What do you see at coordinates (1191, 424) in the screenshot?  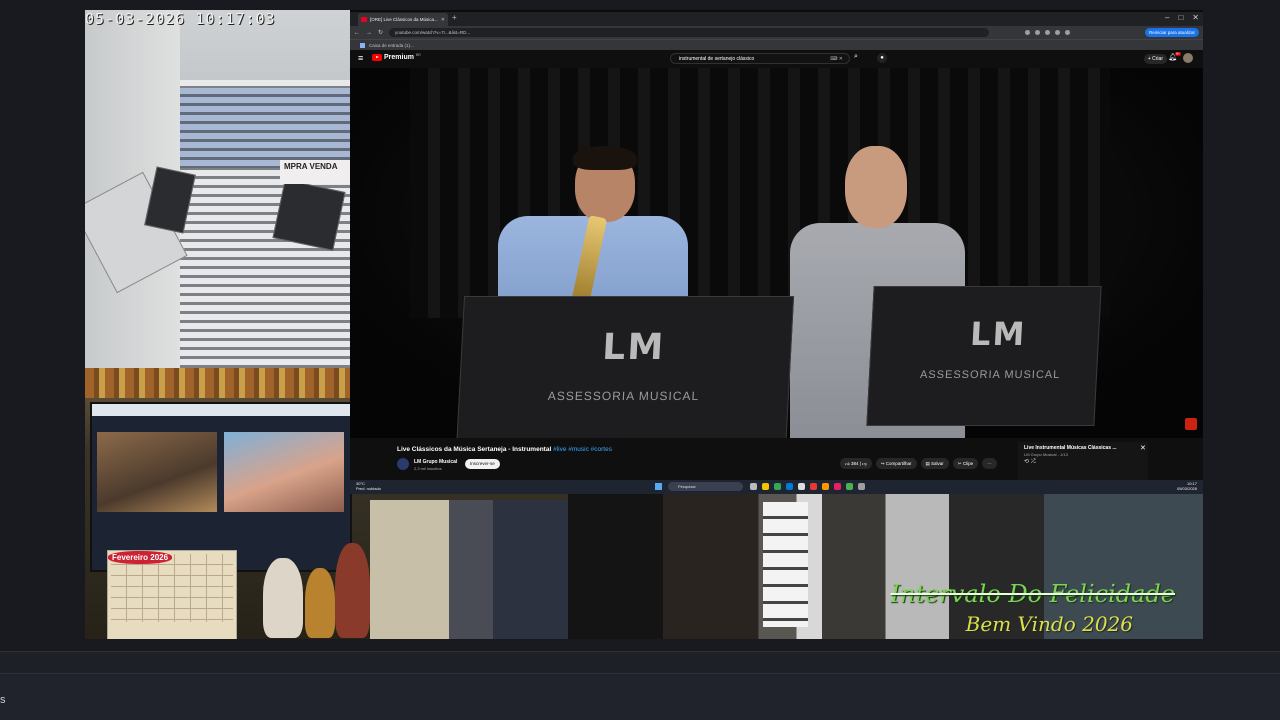 I see `channel-watermark-icon` at bounding box center [1191, 424].